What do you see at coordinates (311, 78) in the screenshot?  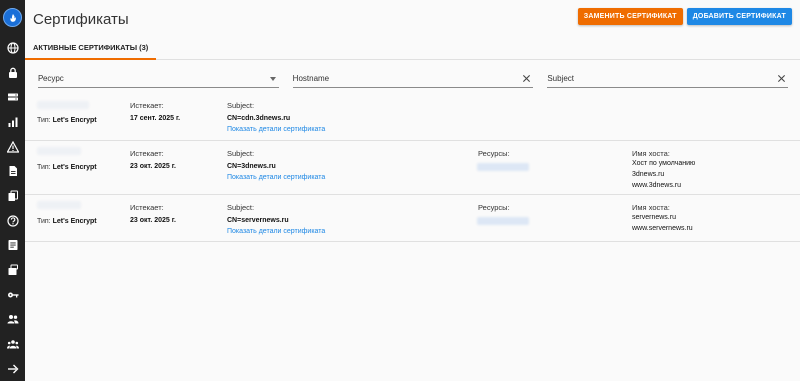 I see `hostname-placeholder: Hostname` at bounding box center [311, 78].